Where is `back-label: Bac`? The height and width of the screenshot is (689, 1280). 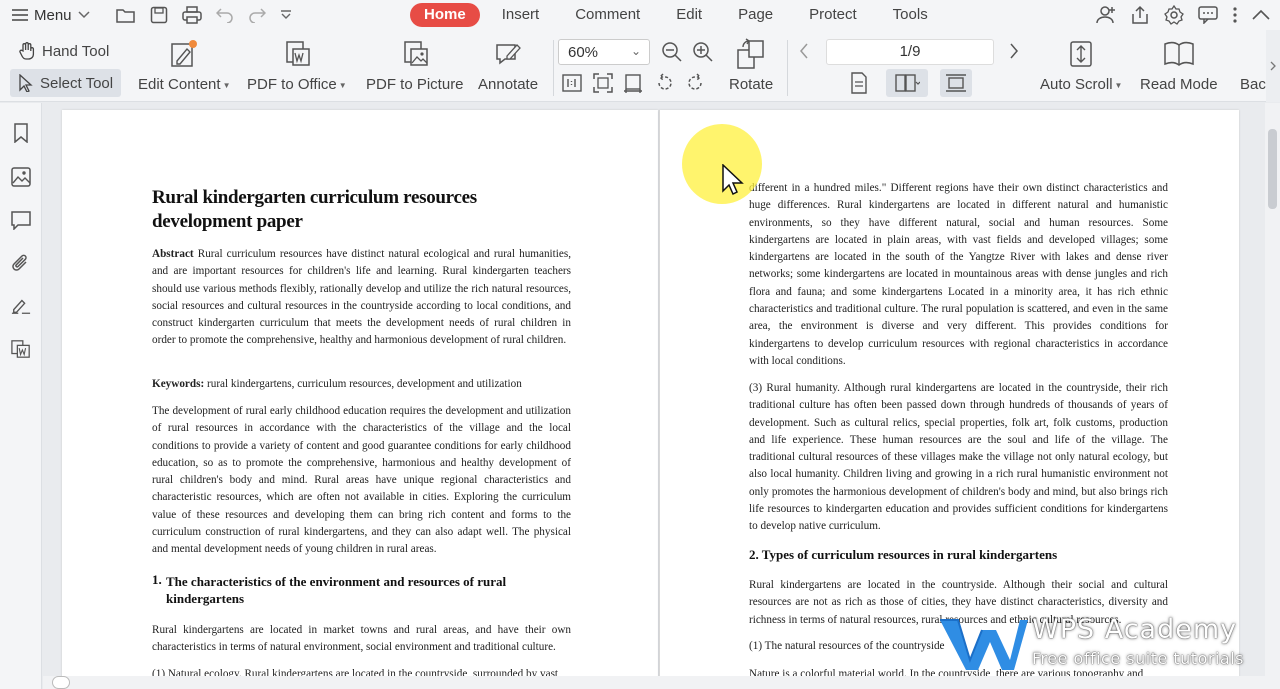 back-label: Bac is located at coordinates (1253, 84).